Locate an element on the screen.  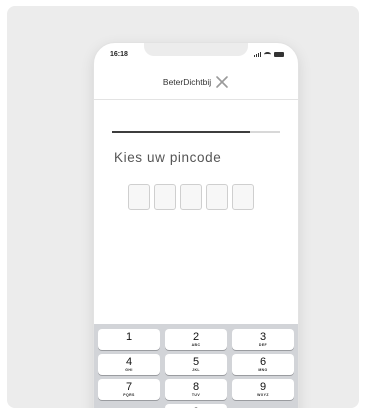
key-8: 8 TUV is located at coordinates (196, 389).